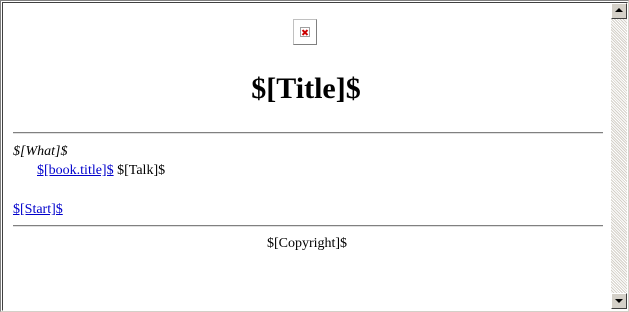 This screenshot has height=312, width=629. I want to click on copyright-text: $[Copyright]$, so click(307, 243).